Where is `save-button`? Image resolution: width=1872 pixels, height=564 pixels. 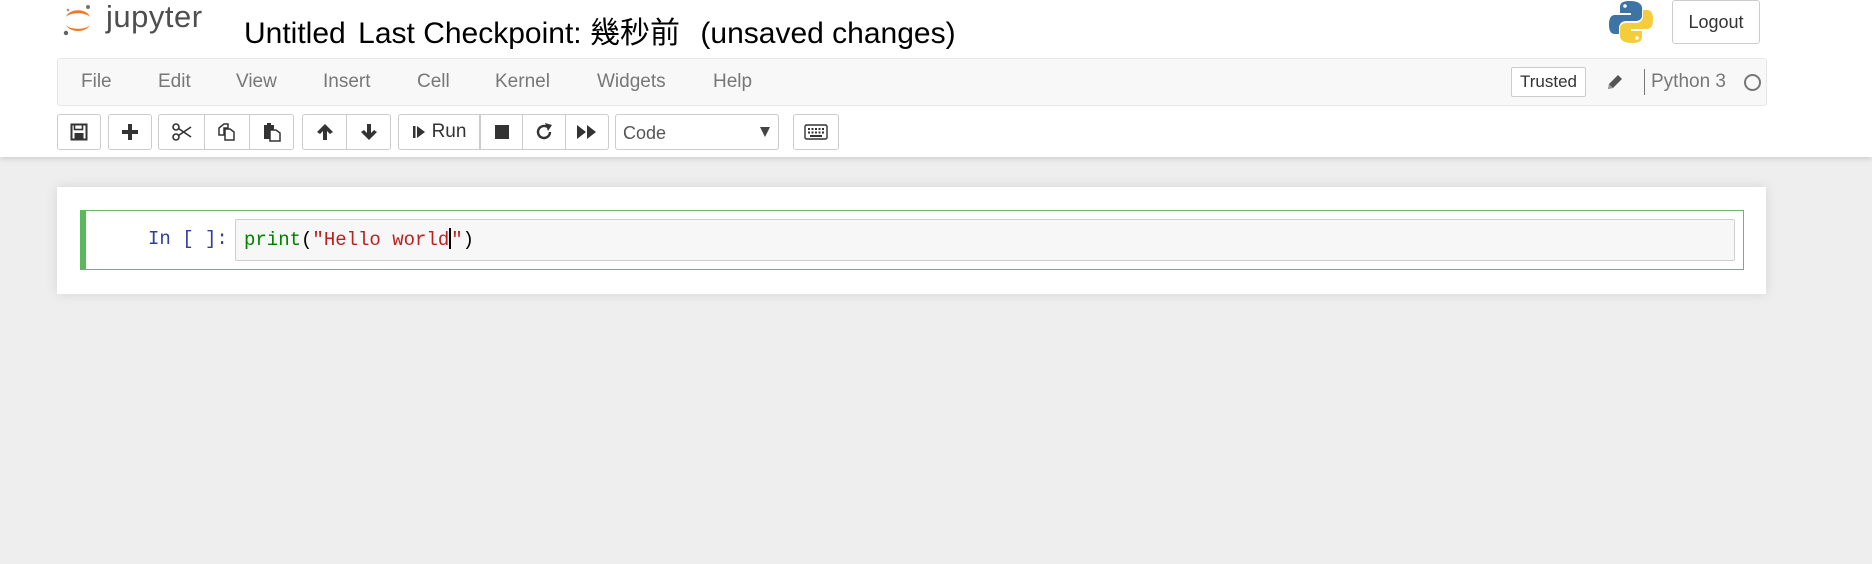
save-button is located at coordinates (79, 132).